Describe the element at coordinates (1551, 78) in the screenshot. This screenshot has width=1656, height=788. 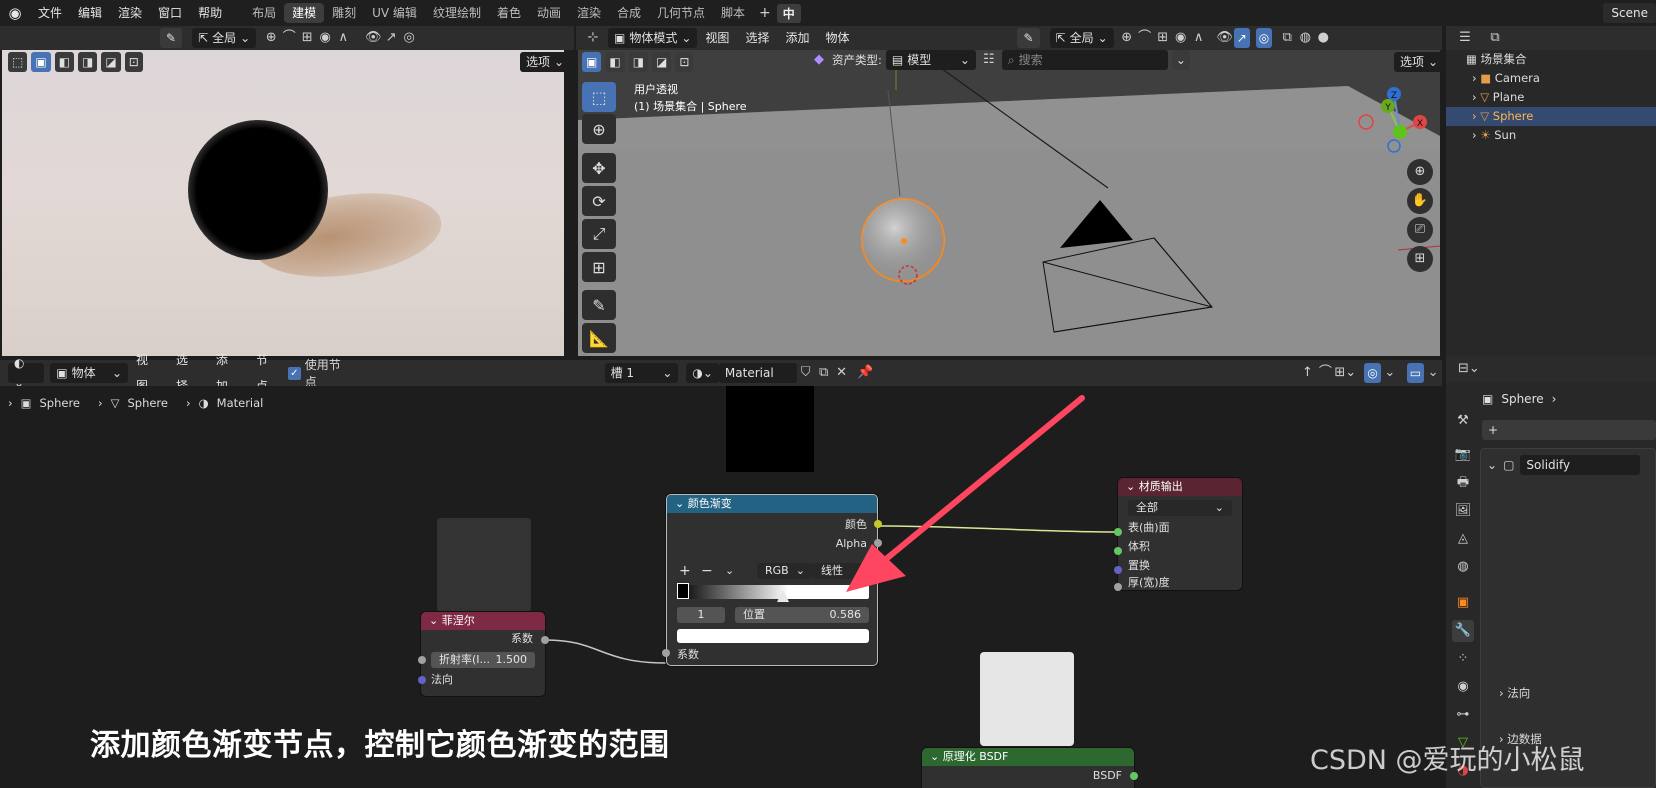
I see `outliner-item-camera: › ■ Camera` at that location.